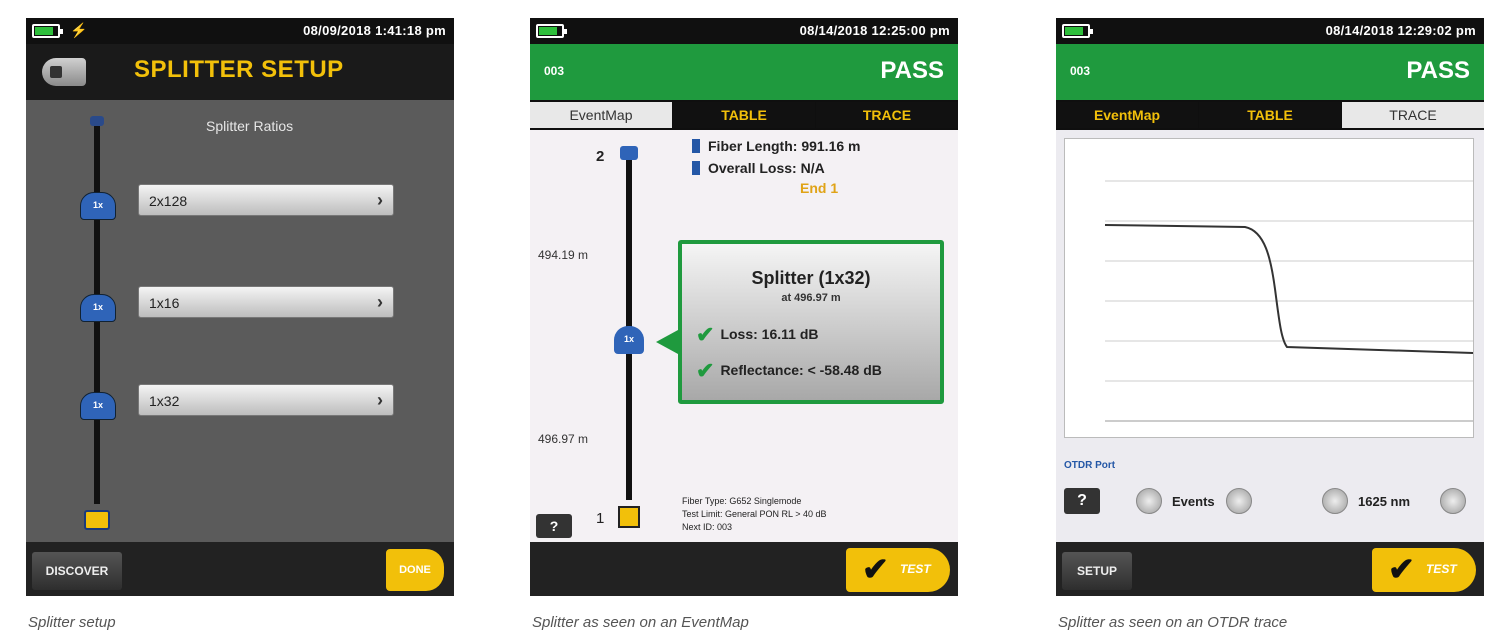 This screenshot has width=1496, height=636. What do you see at coordinates (266, 302) in the screenshot?
I see `ratio-button-1x16: 1x16 ›` at bounding box center [266, 302].